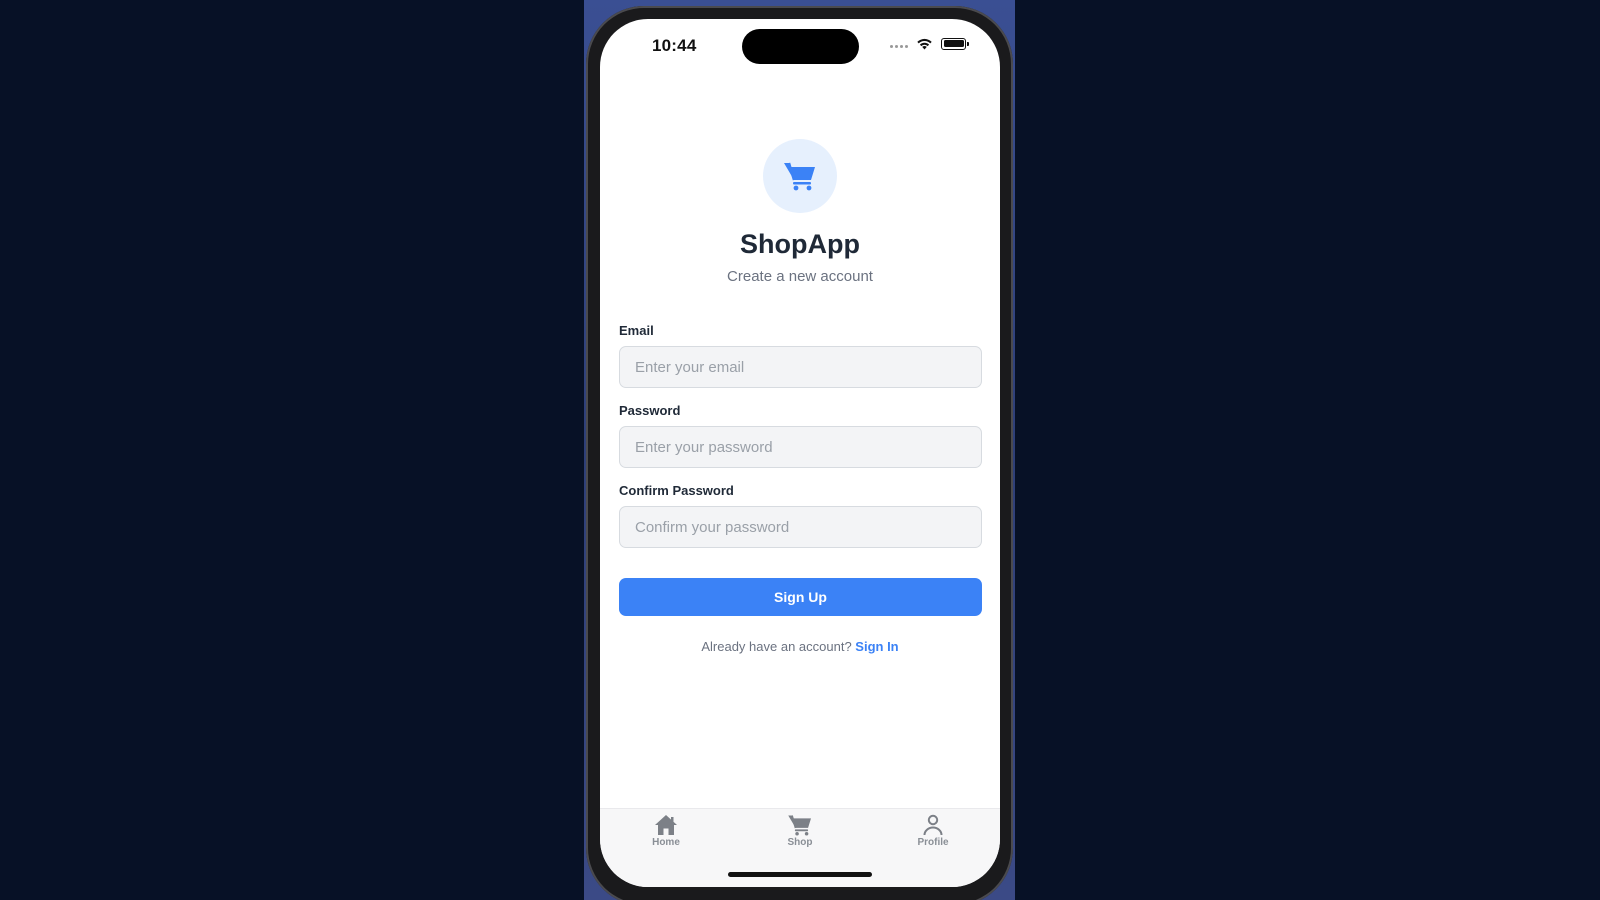 This screenshot has width=1600, height=900. What do you see at coordinates (933, 825) in the screenshot?
I see `person-icon` at bounding box center [933, 825].